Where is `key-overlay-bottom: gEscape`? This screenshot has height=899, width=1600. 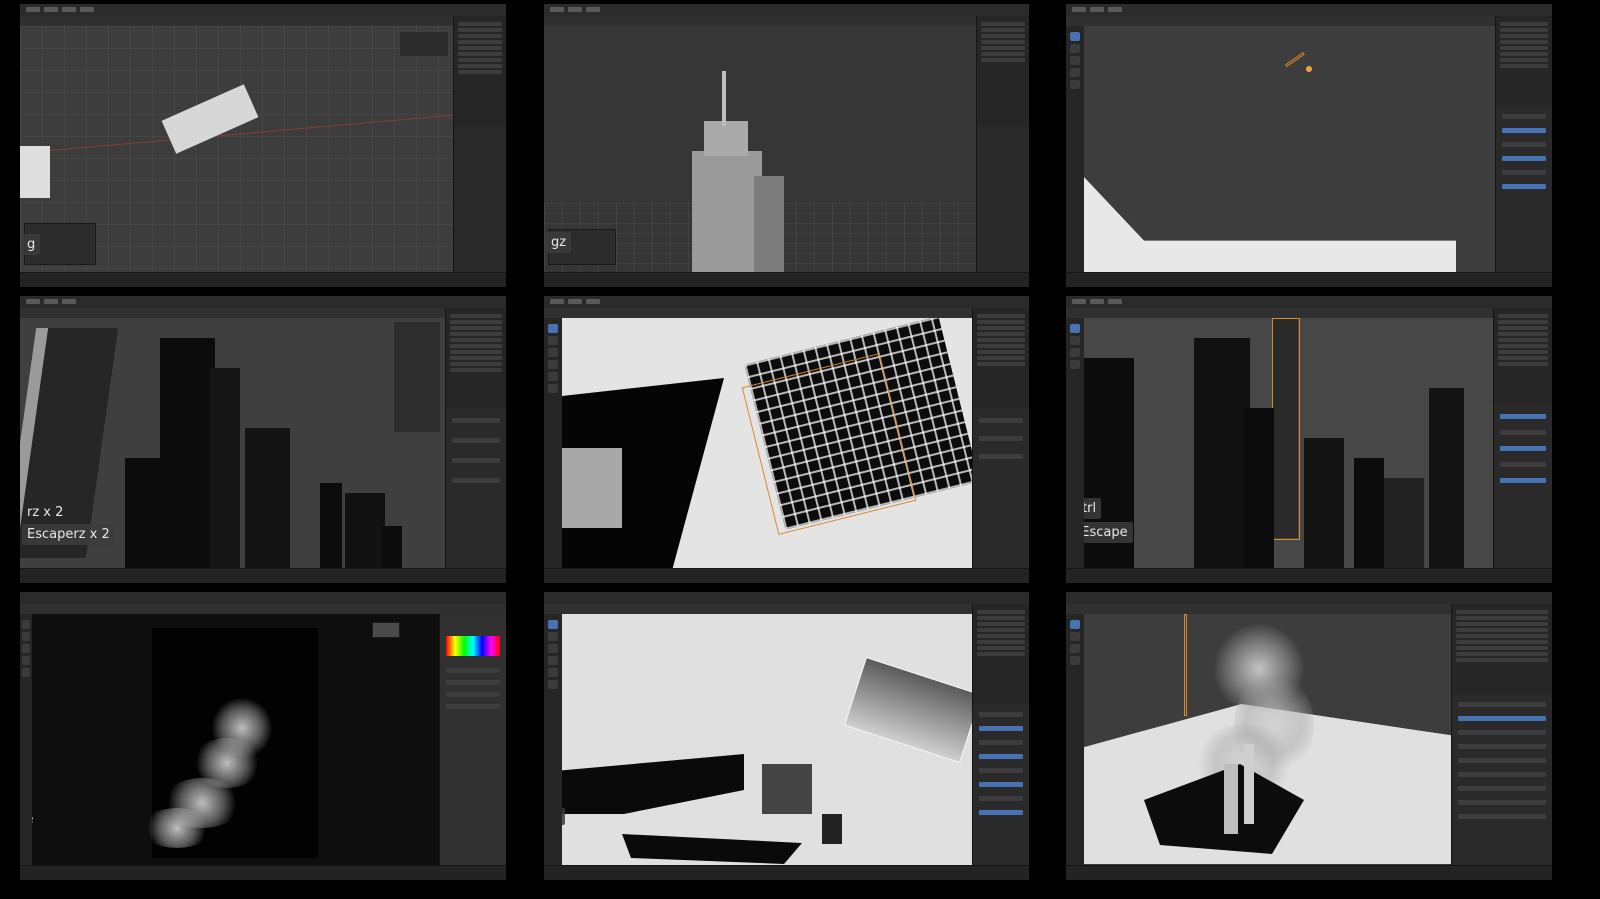 key-overlay-bottom: gEscape is located at coordinates (1108, 532).